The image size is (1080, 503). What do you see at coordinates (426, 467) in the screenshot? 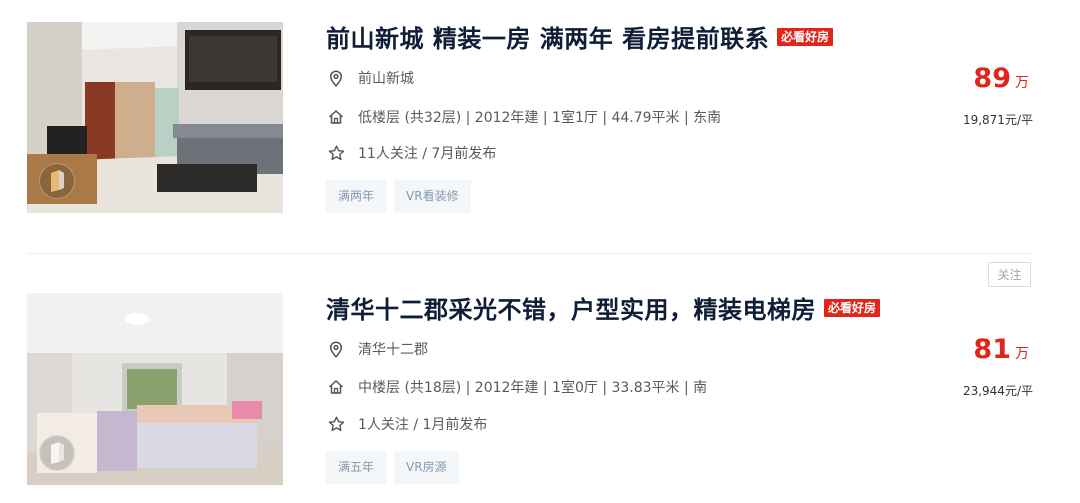
I see `tag: VR房源` at bounding box center [426, 467].